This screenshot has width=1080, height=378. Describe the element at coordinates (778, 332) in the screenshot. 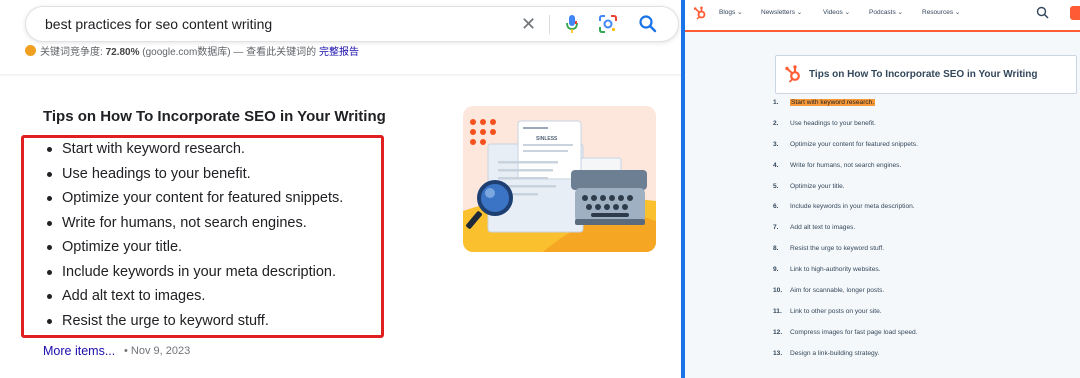

I see `item-number: 12.` at that location.